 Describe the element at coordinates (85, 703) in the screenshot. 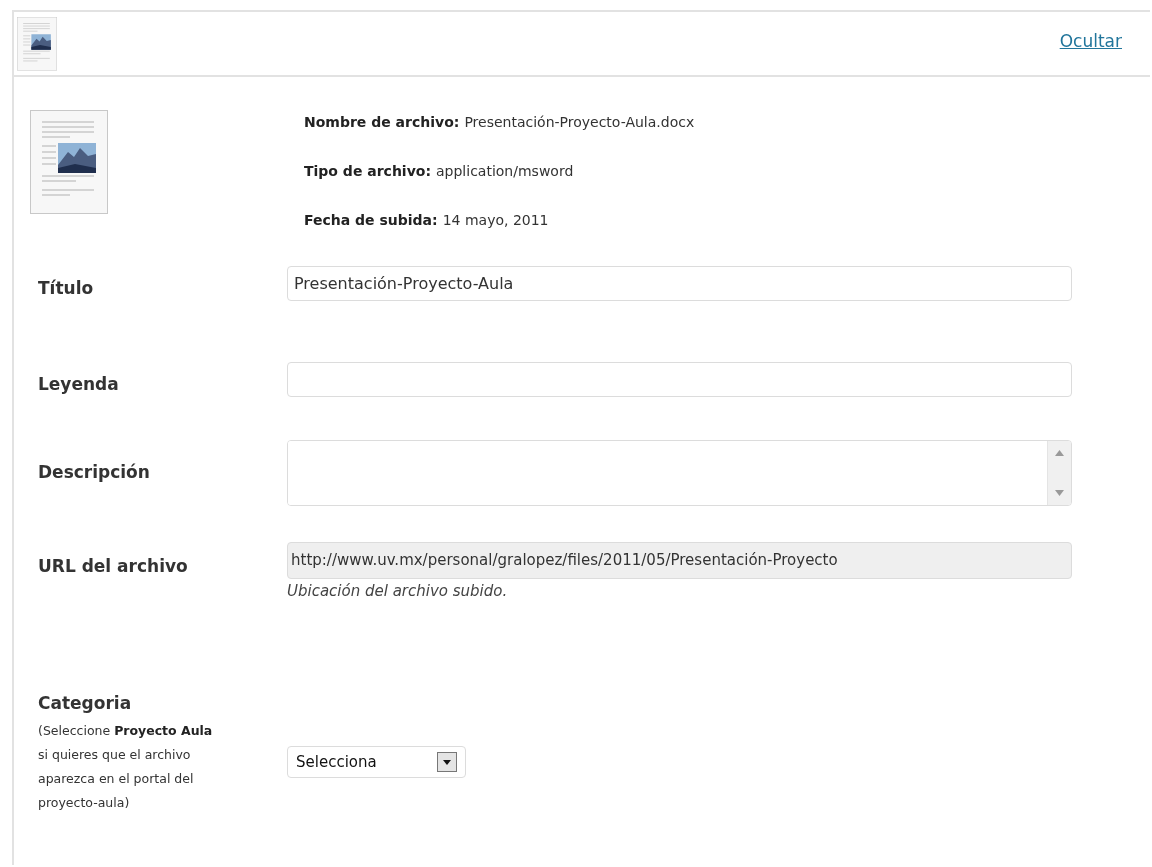

I see `field-label: Categoria` at that location.